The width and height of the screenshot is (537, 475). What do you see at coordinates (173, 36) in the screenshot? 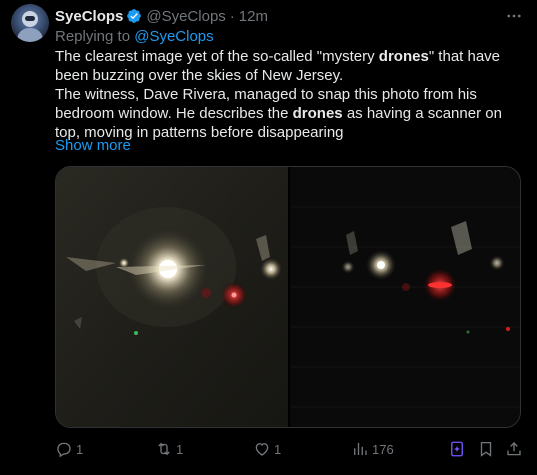
I see `replying-to-link: @SyeClops` at bounding box center [173, 36].